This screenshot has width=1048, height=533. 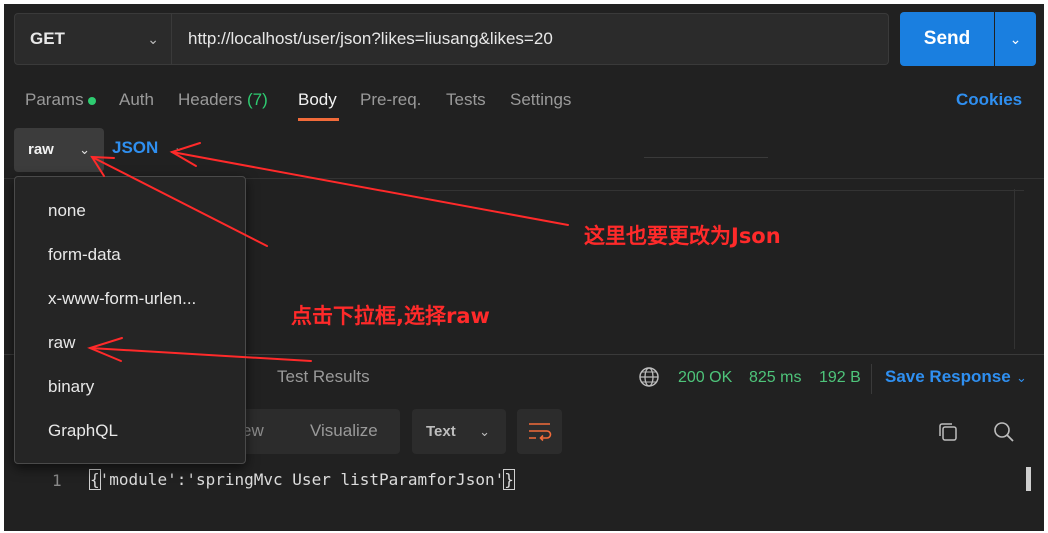 I want to click on open-brace: {, so click(x=95, y=479).